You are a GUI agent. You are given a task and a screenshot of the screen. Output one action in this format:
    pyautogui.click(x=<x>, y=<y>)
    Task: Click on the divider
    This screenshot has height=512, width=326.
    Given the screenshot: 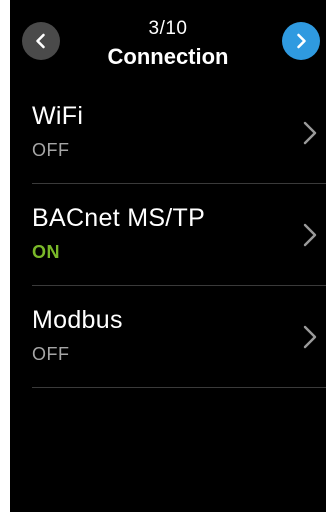 What is the action you would take?
    pyautogui.click(x=179, y=387)
    